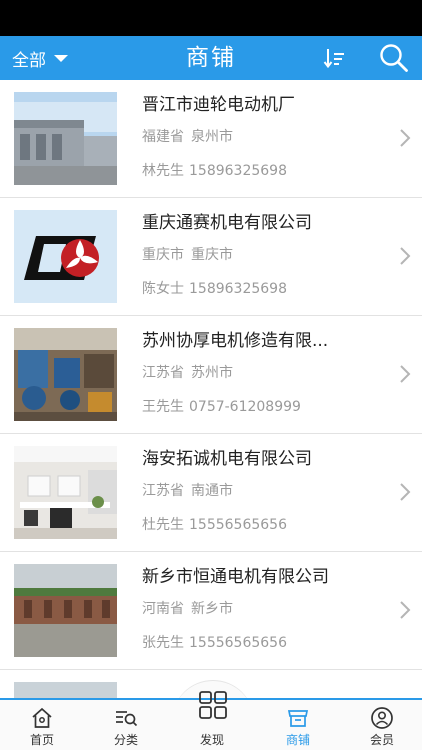 The width and height of the screenshot is (422, 750). What do you see at coordinates (42, 717) in the screenshot?
I see `home-icon` at bounding box center [42, 717].